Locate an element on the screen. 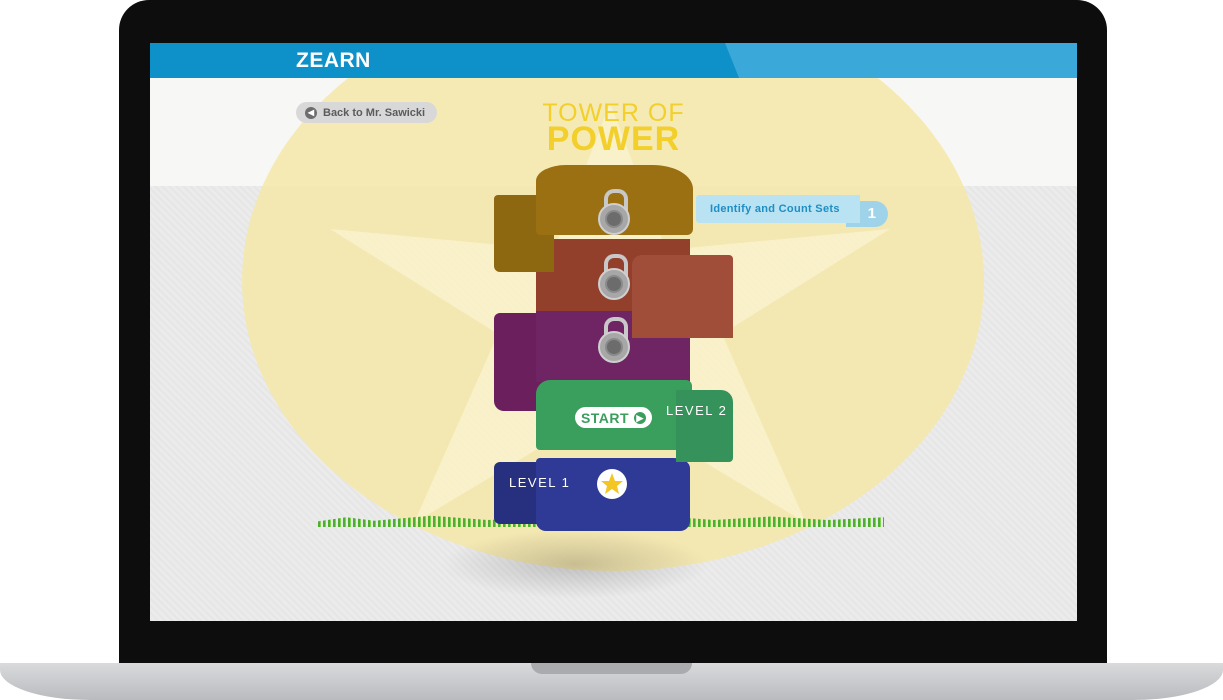 The height and width of the screenshot is (700, 1223). top-nav-bar: ZEARN is located at coordinates (613, 60).